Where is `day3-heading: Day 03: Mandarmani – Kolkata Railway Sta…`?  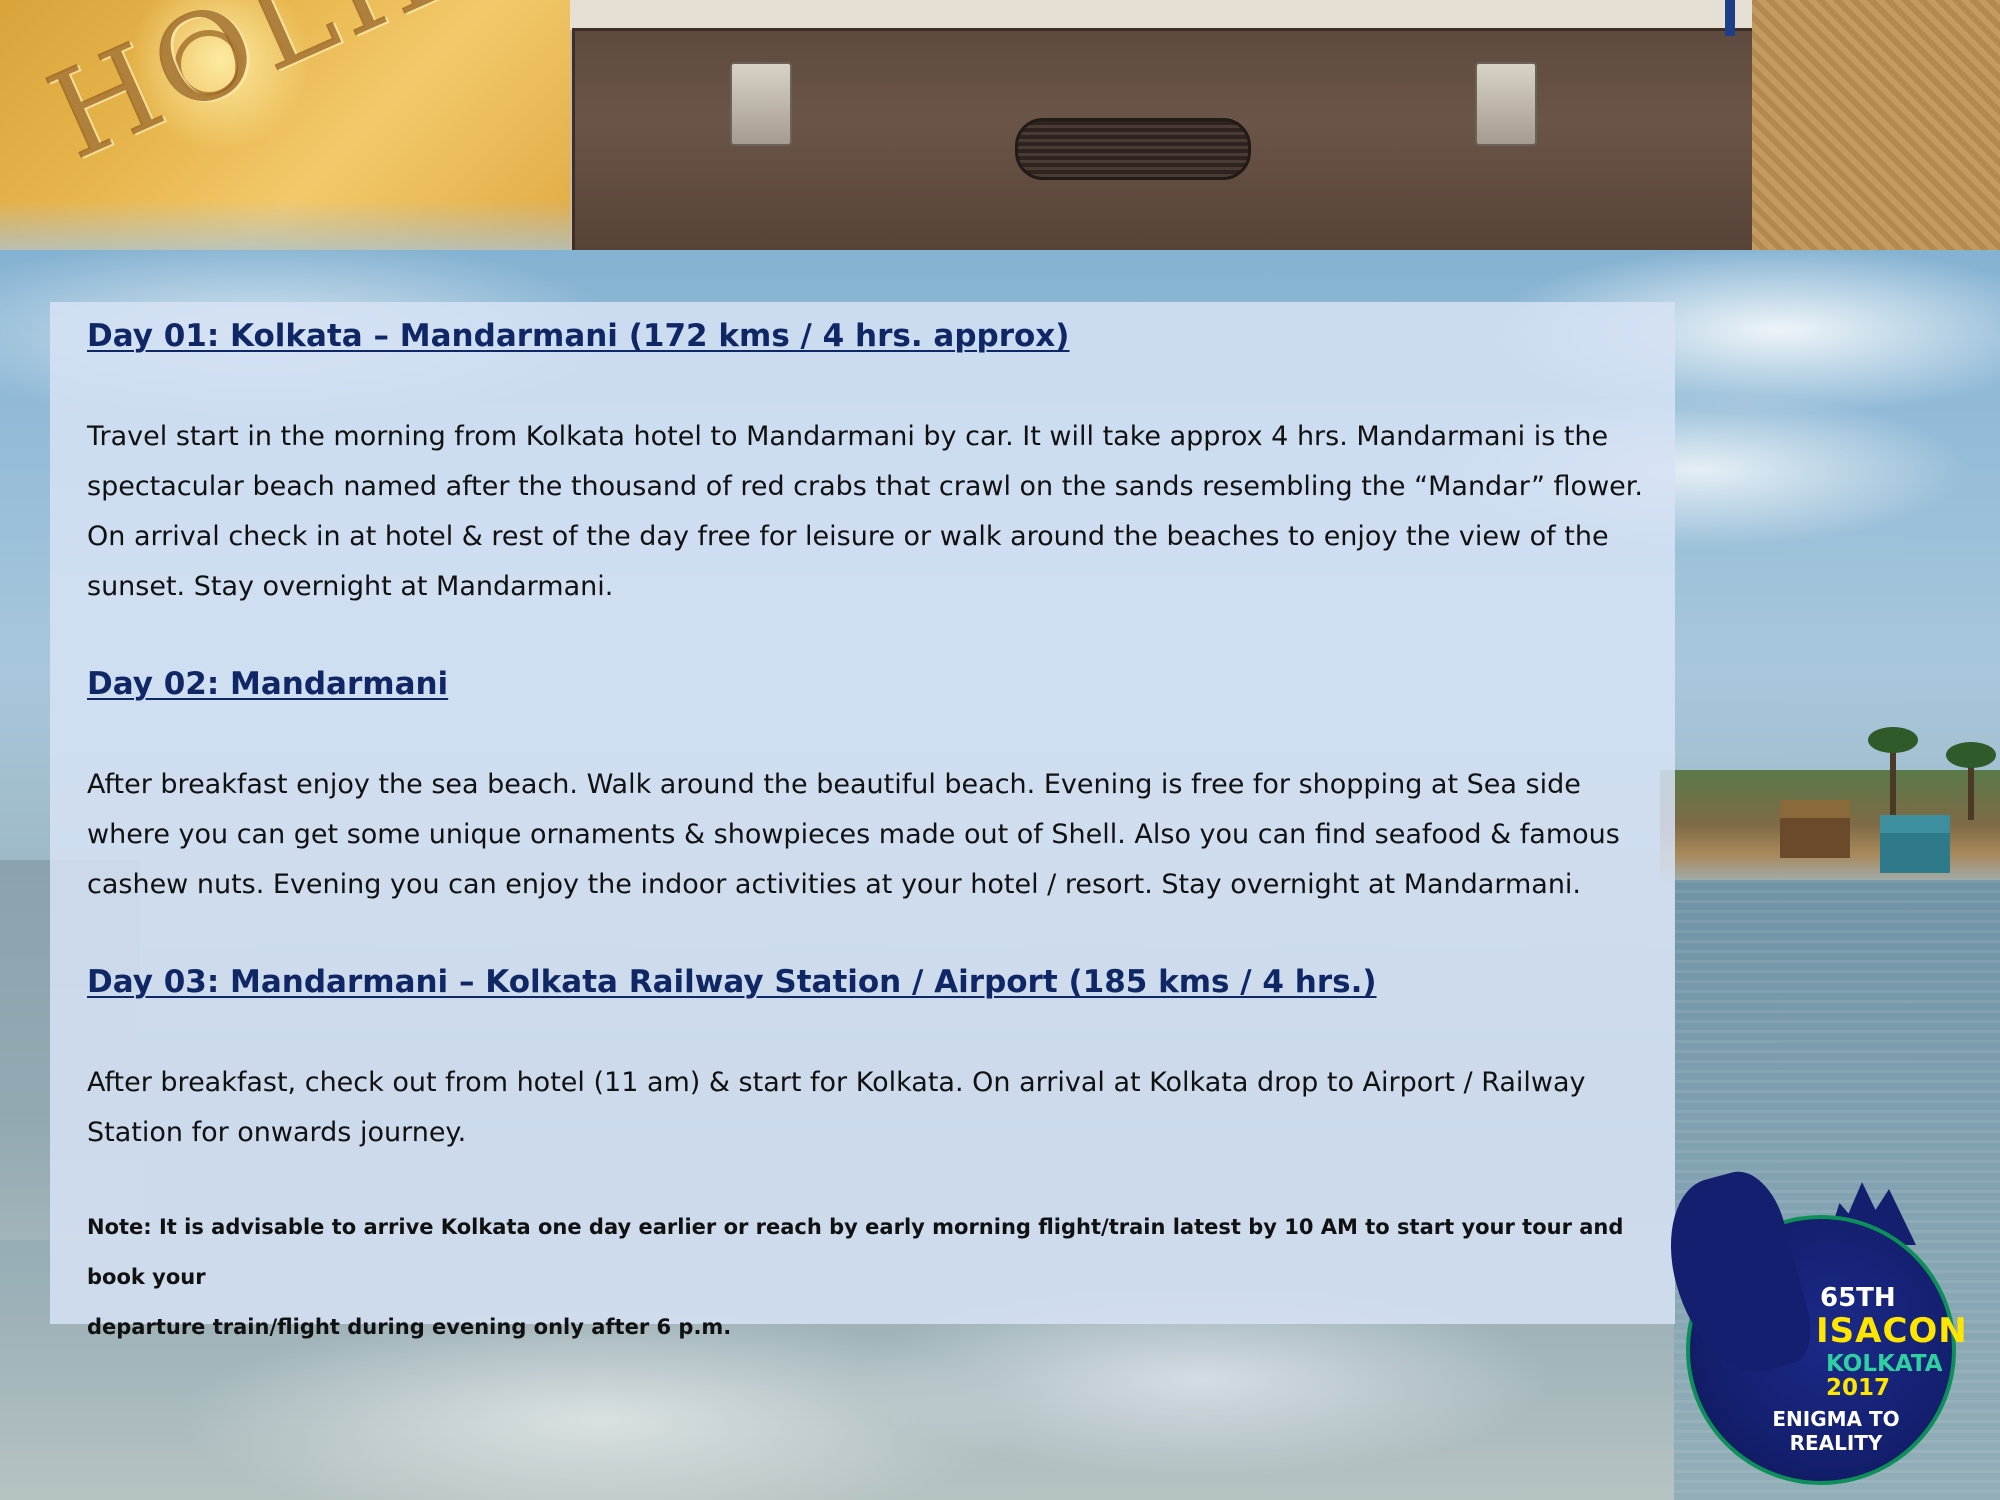 day3-heading: Day 03: Mandarmani – Kolkata Railway Sta… is located at coordinates (732, 982).